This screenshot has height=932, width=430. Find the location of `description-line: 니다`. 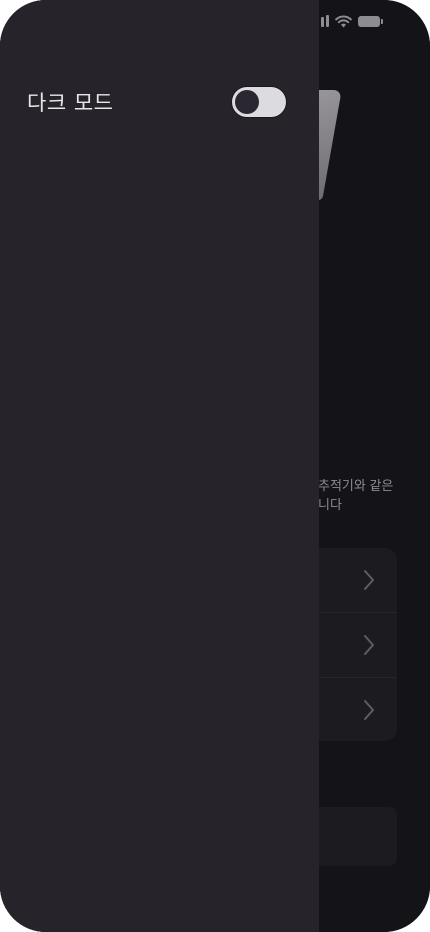

description-line: 니다 is located at coordinates (330, 504).